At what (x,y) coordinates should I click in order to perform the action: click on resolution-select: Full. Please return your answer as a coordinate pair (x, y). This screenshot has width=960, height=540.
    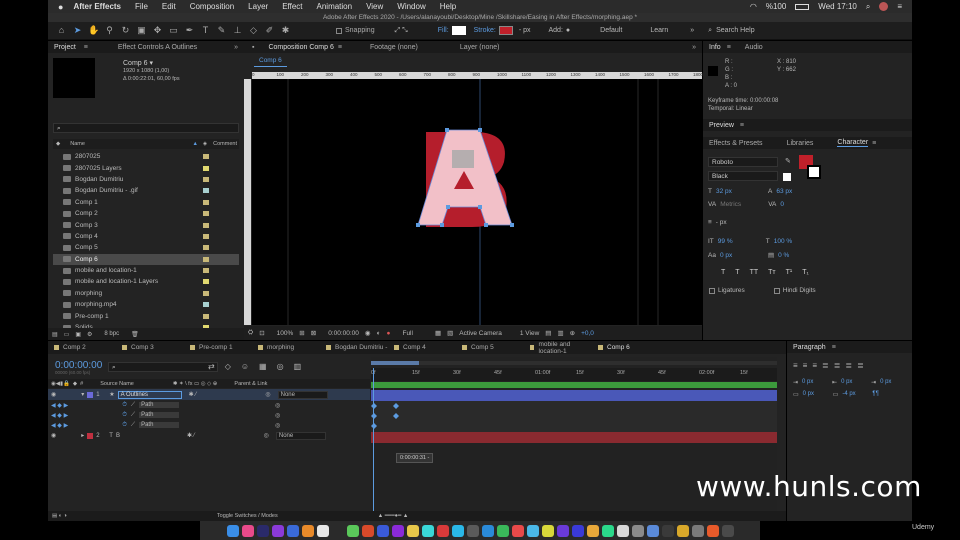
    Looking at the image, I should click on (407, 333).